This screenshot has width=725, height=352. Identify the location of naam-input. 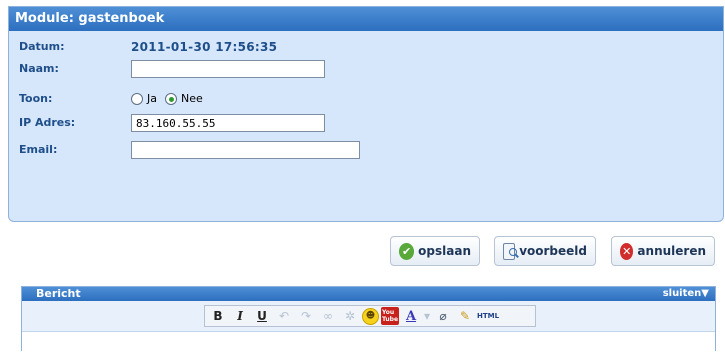
(228, 69).